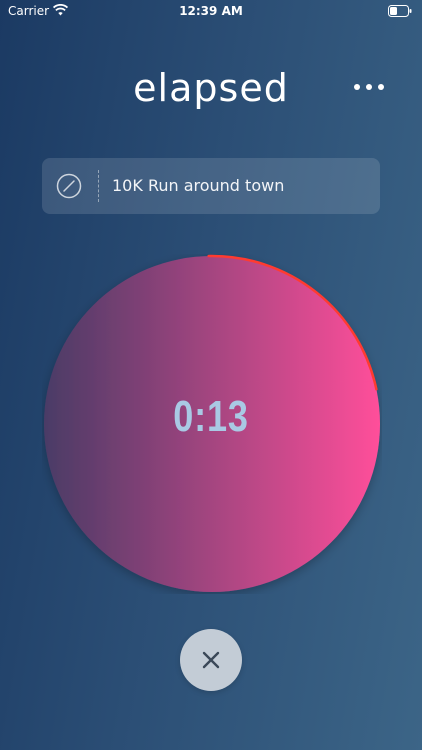  I want to click on task-selector: 10K Run around town, so click(211, 186).